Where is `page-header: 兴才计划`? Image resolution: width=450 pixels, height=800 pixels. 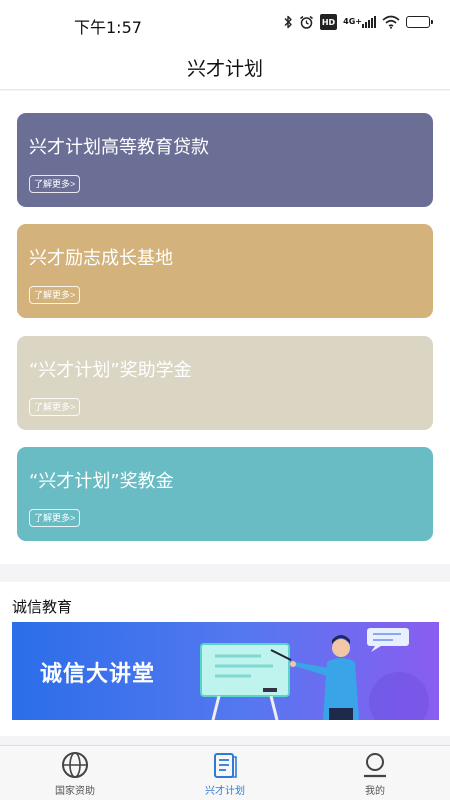
page-header: 兴才计划 is located at coordinates (225, 68).